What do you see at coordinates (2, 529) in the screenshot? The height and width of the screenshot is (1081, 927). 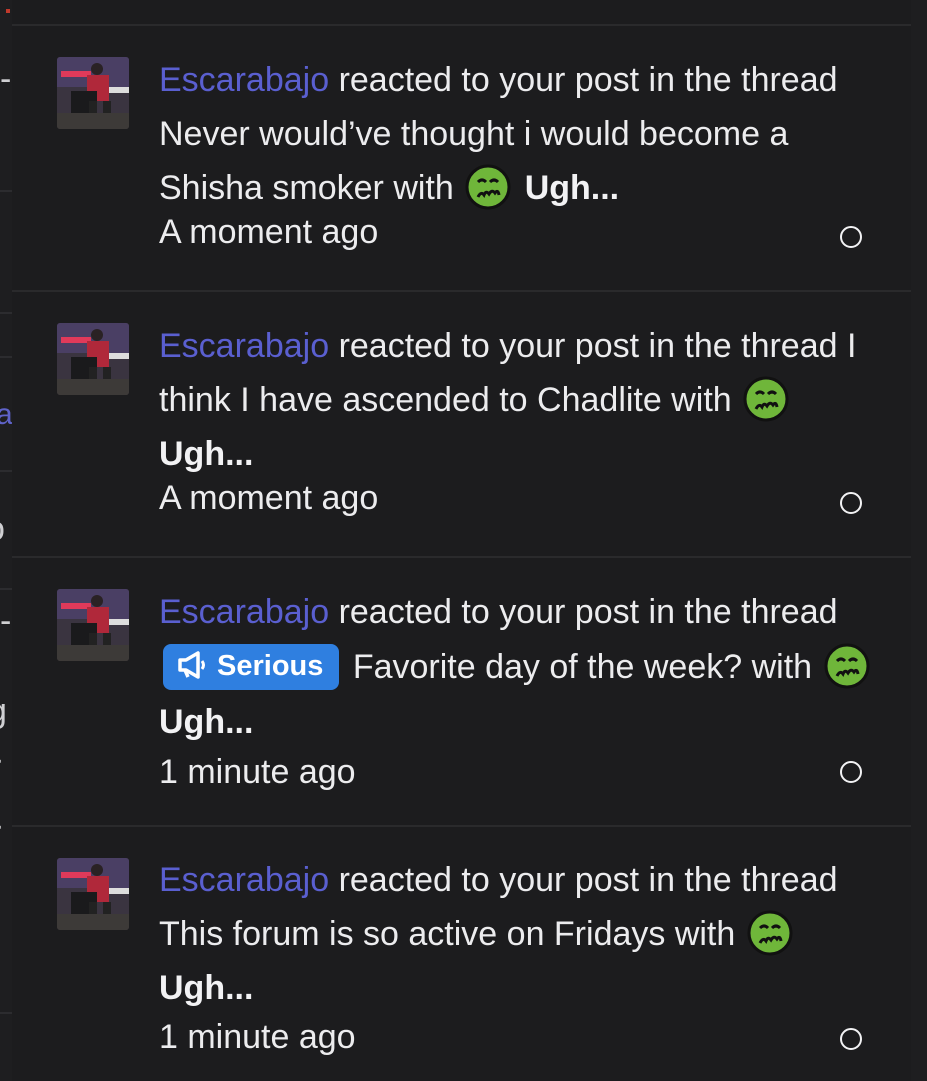 I see `background-text-fragment: o` at bounding box center [2, 529].